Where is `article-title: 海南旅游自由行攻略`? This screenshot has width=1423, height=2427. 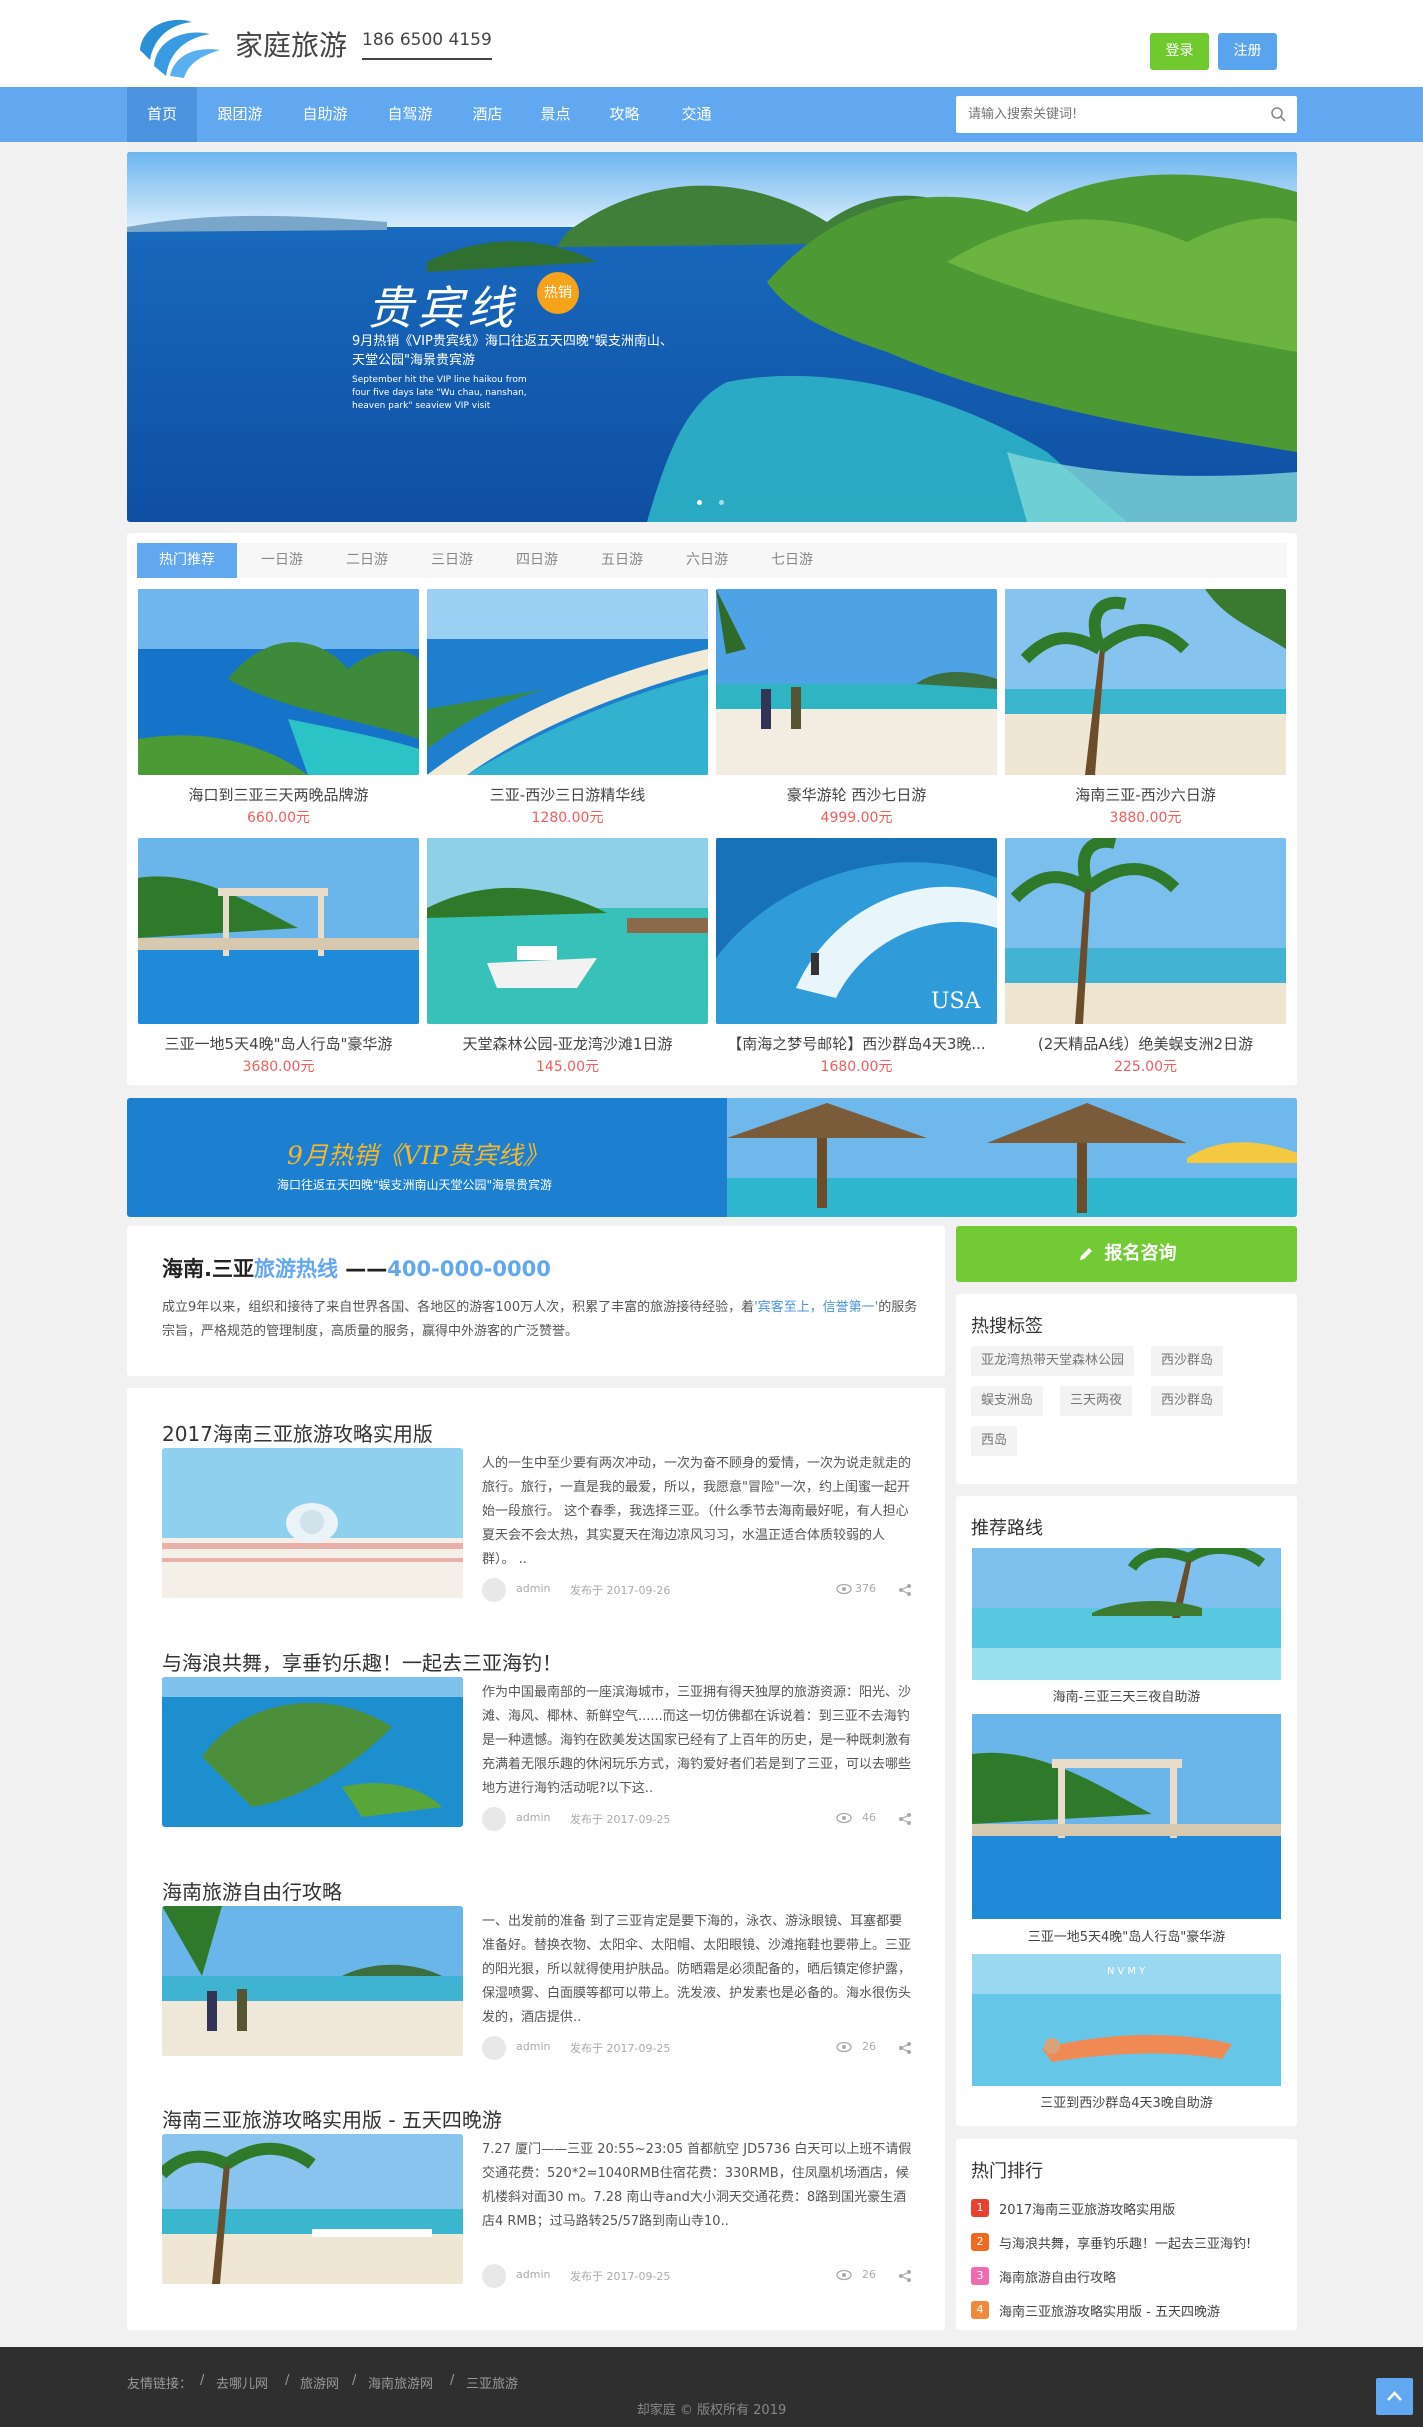 article-title: 海南旅游自由行攻略 is located at coordinates (252, 1890).